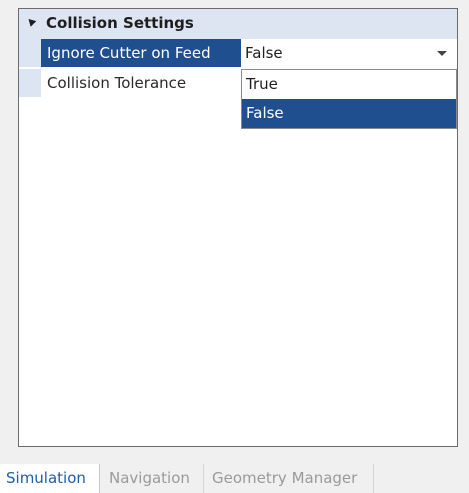 Image resolution: width=469 pixels, height=493 pixels. I want to click on tab-geometry-manager: Geometry Manager, so click(289, 478).